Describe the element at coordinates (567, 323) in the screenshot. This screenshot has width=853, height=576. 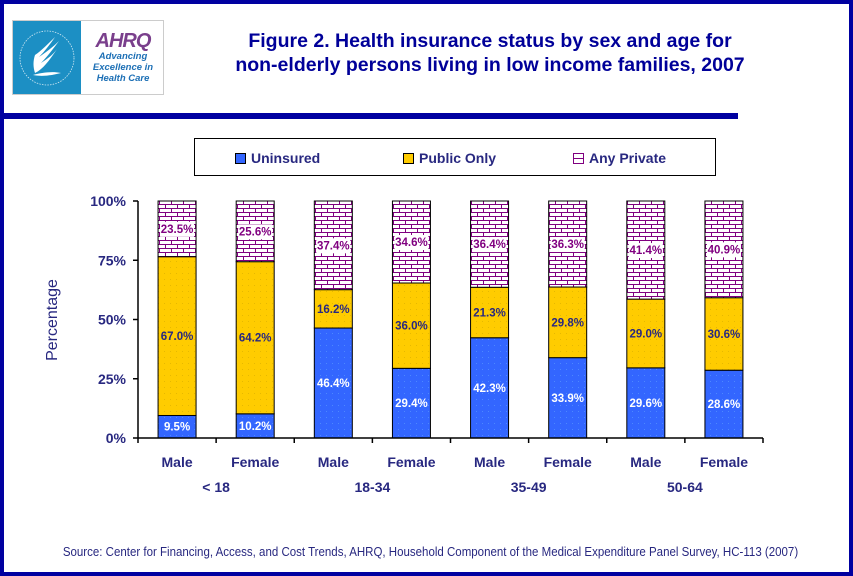
I see `data-label-public-only: 29.8%` at that location.